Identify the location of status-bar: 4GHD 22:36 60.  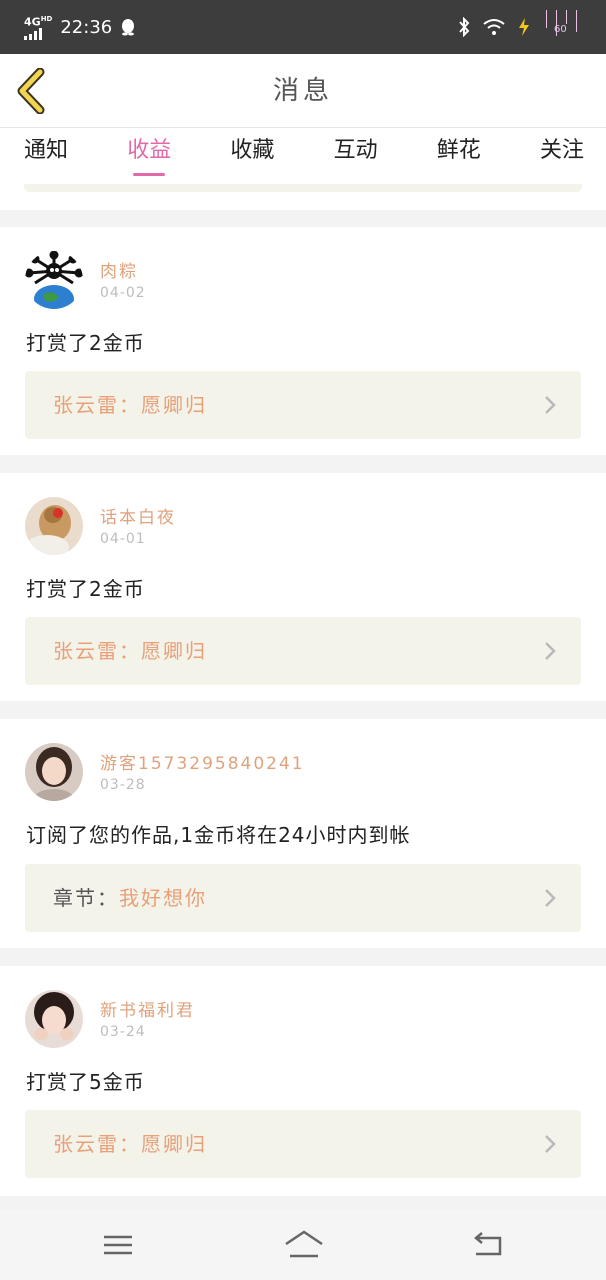
(303, 27).